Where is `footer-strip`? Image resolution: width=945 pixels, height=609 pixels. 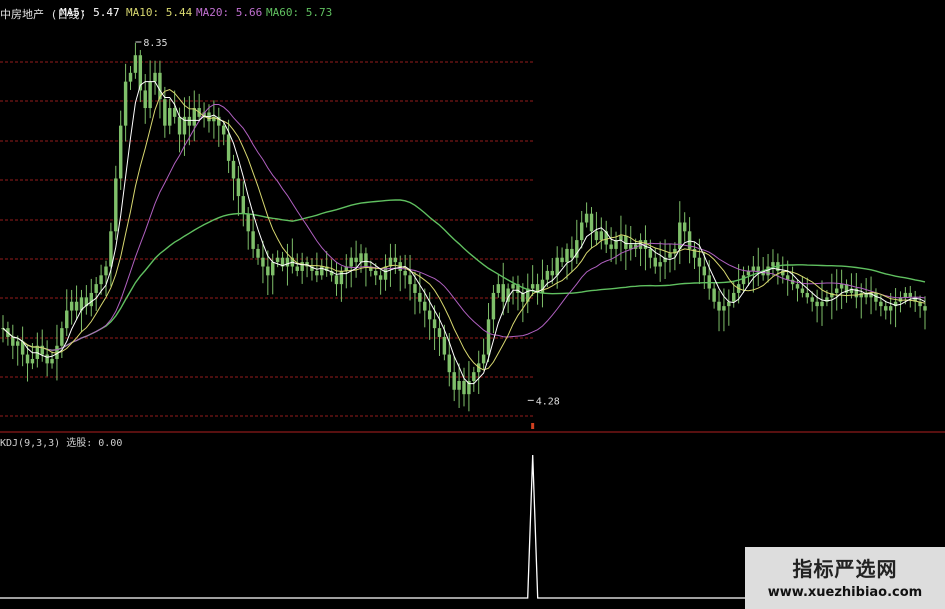
footer-strip is located at coordinates (372, 604).